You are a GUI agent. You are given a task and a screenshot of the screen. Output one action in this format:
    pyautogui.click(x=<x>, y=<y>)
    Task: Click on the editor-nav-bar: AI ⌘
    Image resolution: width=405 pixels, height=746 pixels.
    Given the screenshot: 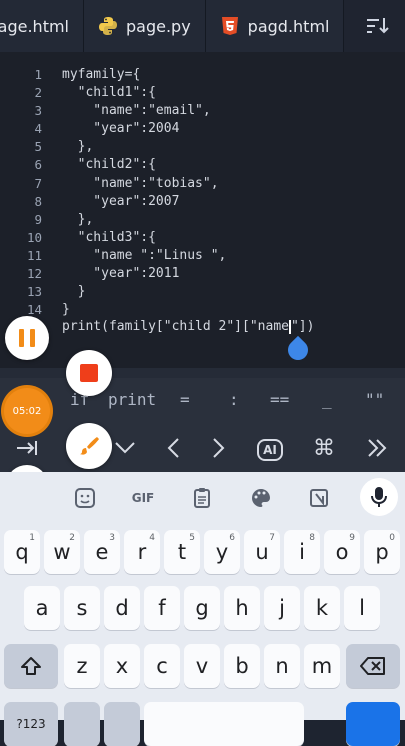 What is the action you would take?
    pyautogui.click(x=202, y=448)
    